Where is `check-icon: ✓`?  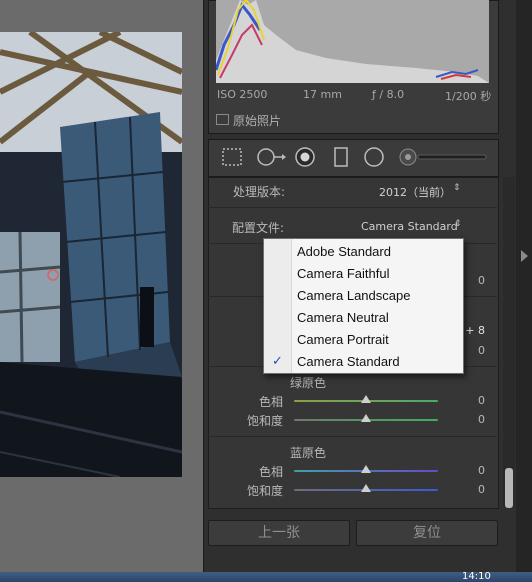 check-icon: ✓ is located at coordinates (277, 360).